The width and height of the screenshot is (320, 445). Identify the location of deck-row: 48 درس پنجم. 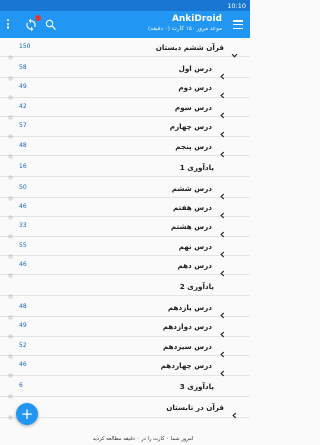
(125, 147).